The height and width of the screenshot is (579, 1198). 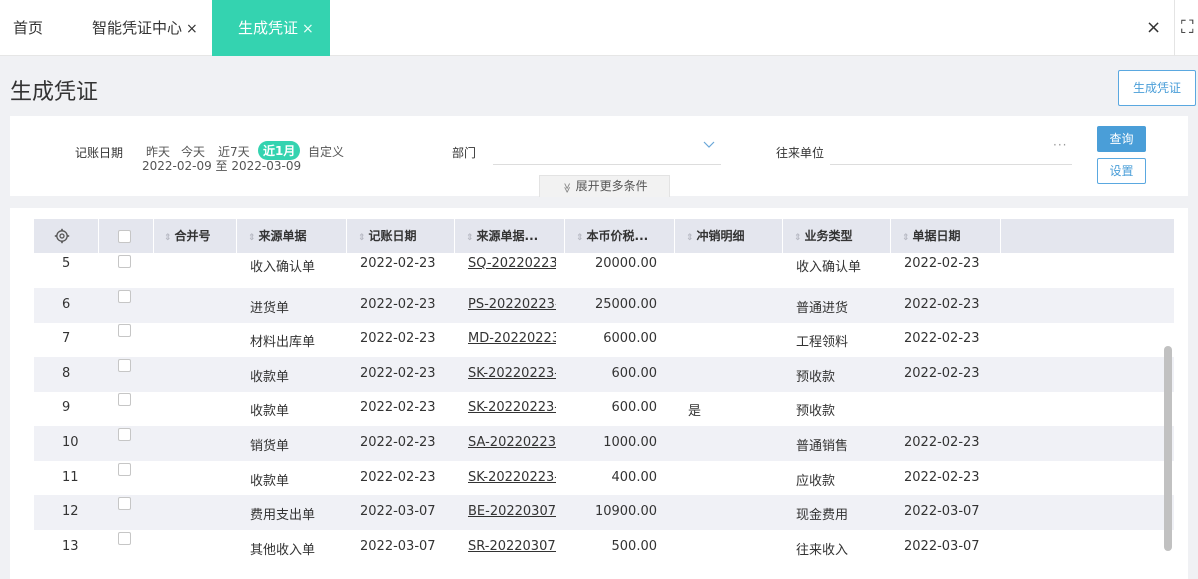 I want to click on column-source-doc: ⇕ 来源单据, so click(x=277, y=236).